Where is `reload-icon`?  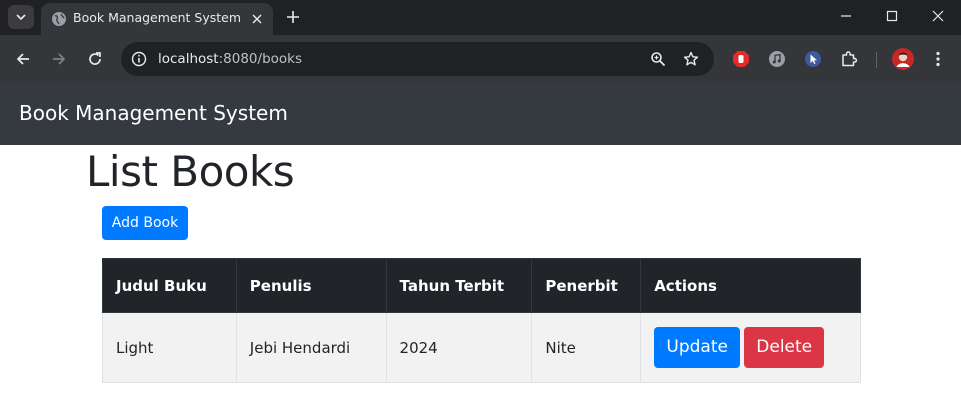 reload-icon is located at coordinates (95, 58).